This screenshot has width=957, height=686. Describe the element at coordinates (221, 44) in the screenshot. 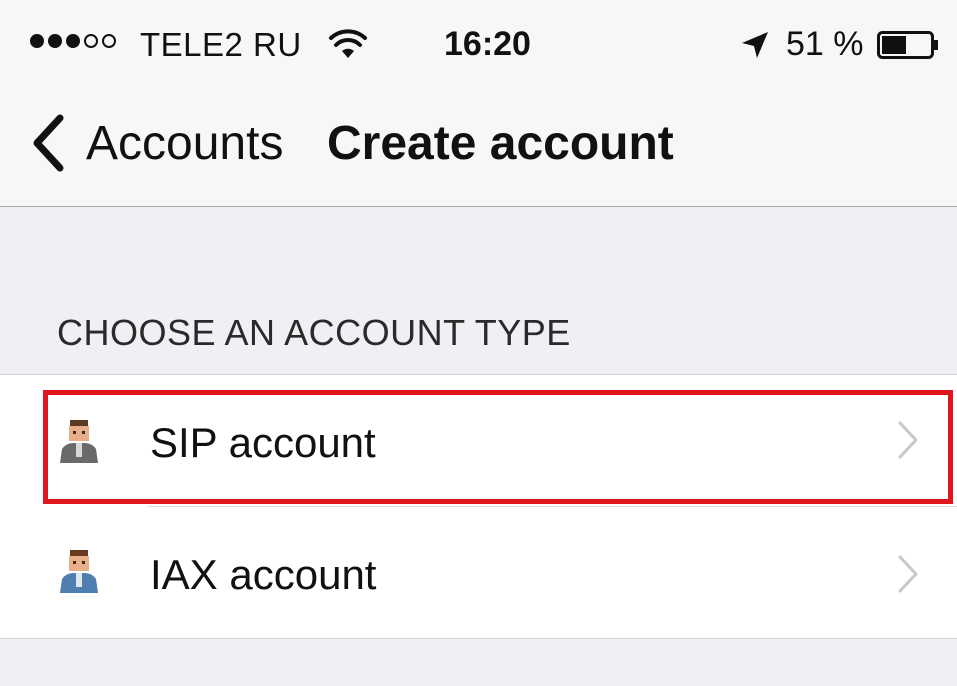

I see `carrier-name: TELE2 RU` at that location.